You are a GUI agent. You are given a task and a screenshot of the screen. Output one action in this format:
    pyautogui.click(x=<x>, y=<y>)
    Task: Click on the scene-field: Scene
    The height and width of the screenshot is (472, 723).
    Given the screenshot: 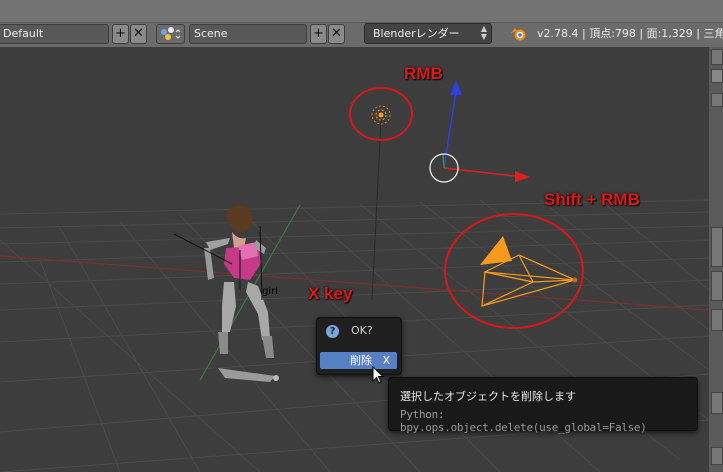 What is the action you would take?
    pyautogui.click(x=248, y=34)
    